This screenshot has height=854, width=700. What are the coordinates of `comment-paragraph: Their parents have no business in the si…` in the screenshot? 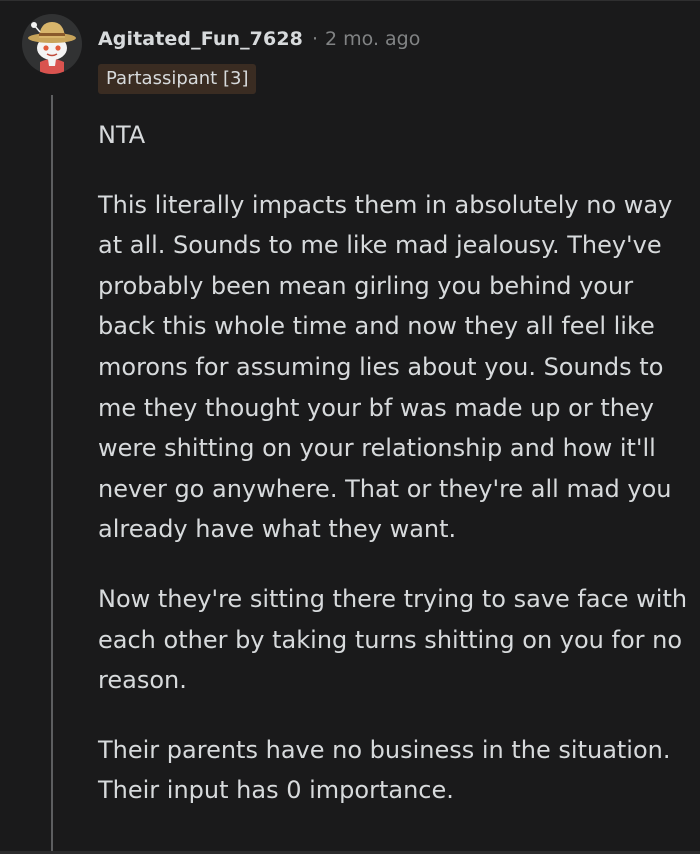 It's located at (384, 770).